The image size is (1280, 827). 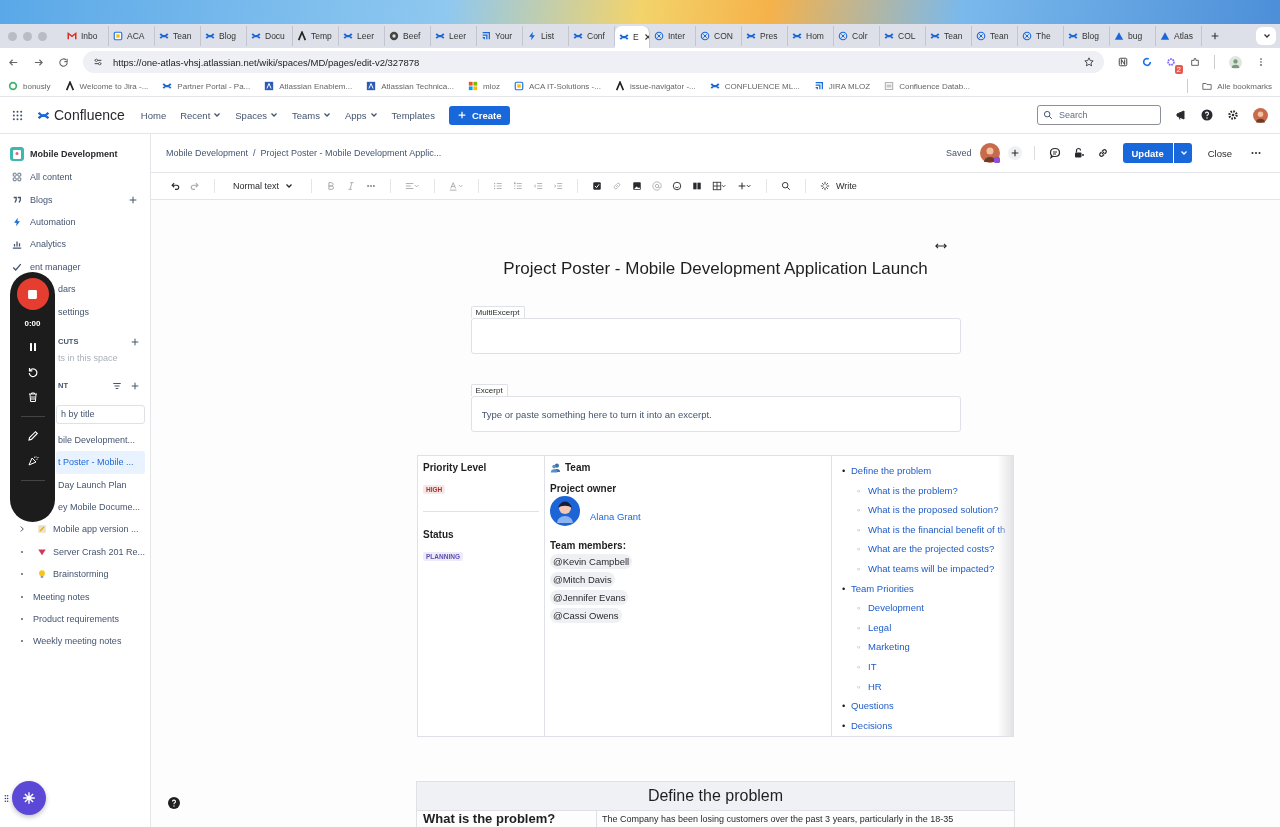 I want to click on address-bar: https://one-atlas-vhsj.atlassian.net/wiki/spaces/MD/pages/edit-v2/327878, so click(x=593, y=62).